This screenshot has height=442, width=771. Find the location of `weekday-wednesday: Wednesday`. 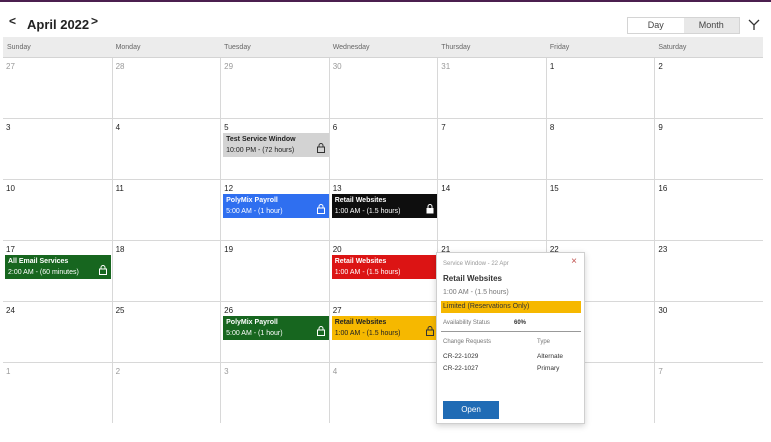

weekday-wednesday: Wednesday is located at coordinates (351, 47).